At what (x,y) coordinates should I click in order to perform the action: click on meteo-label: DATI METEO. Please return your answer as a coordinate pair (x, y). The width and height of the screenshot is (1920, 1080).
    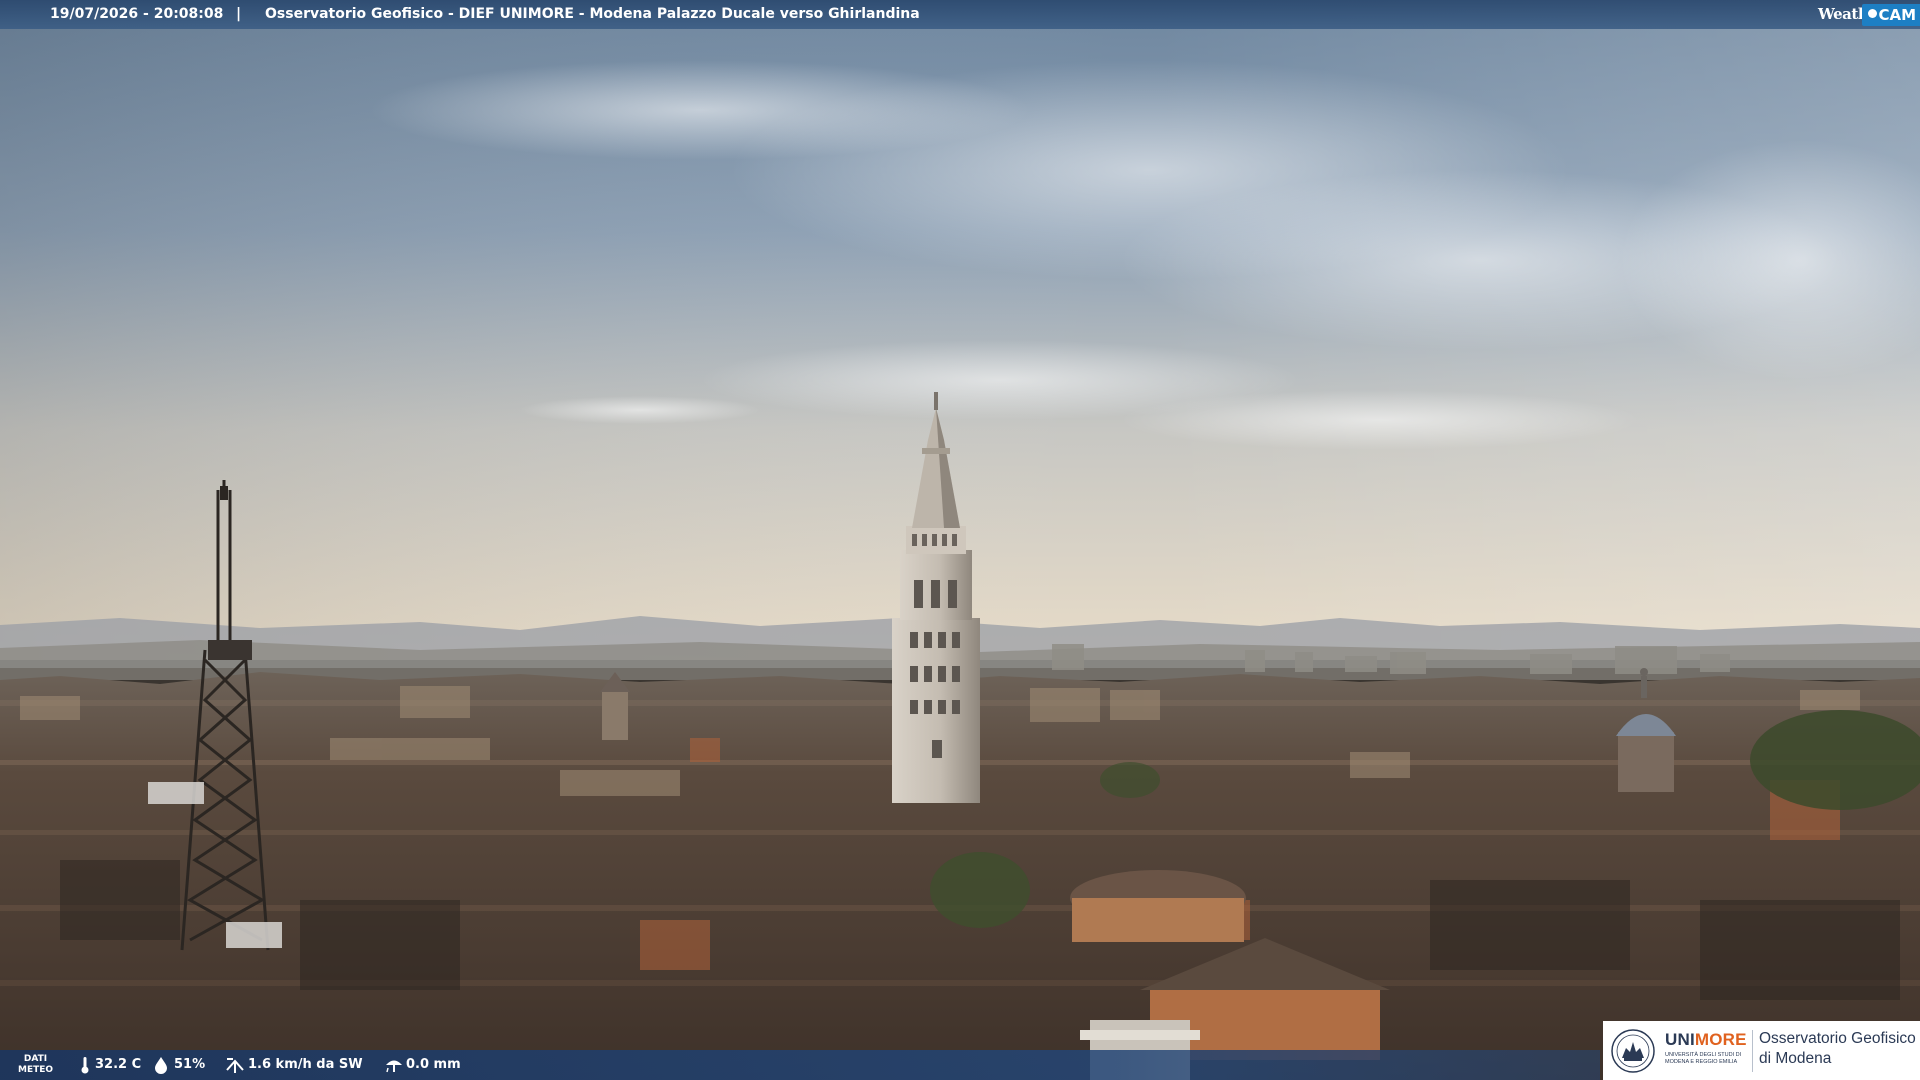
    Looking at the image, I should click on (35, 1065).